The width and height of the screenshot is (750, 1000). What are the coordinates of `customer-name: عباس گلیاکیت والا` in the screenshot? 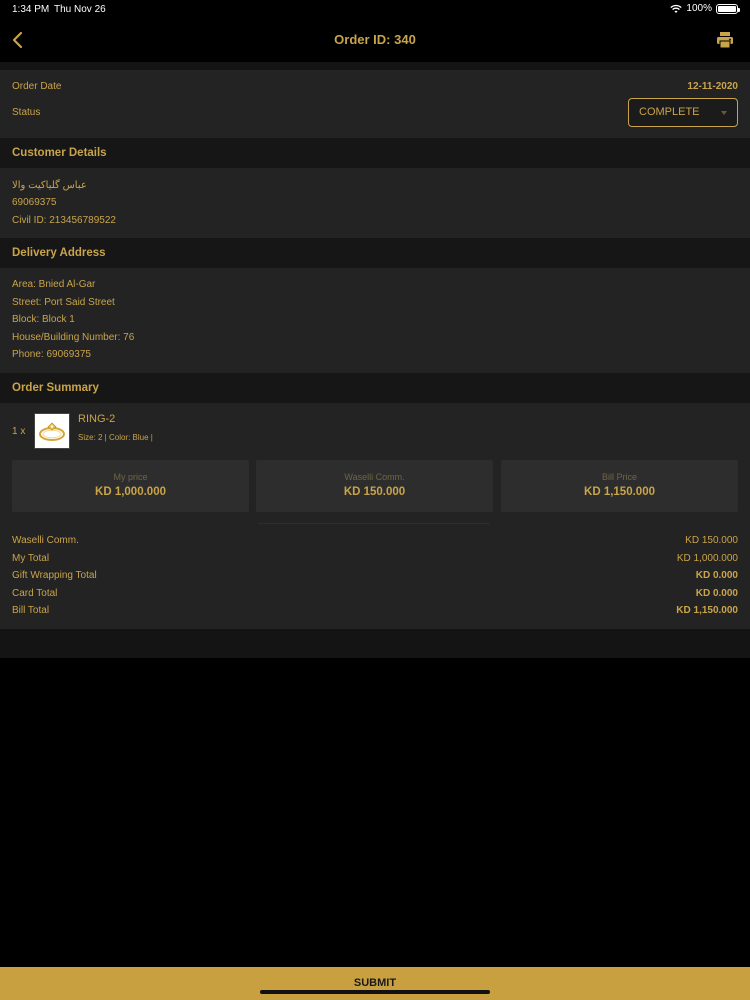 It's located at (49, 185).